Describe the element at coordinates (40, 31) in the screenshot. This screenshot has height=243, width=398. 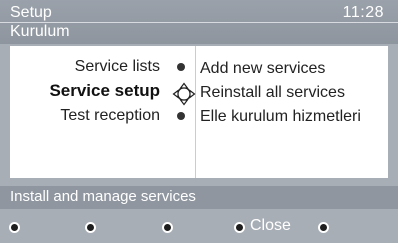
I see `page-subtitle: Kurulum` at that location.